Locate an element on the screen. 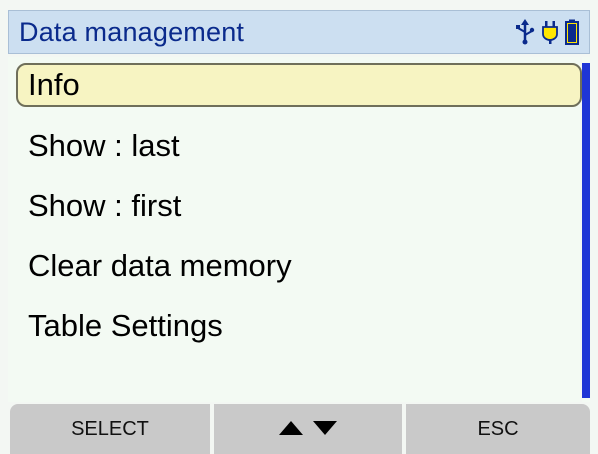 This screenshot has width=598, height=454. menu-item-label: Show : first is located at coordinates (105, 205).